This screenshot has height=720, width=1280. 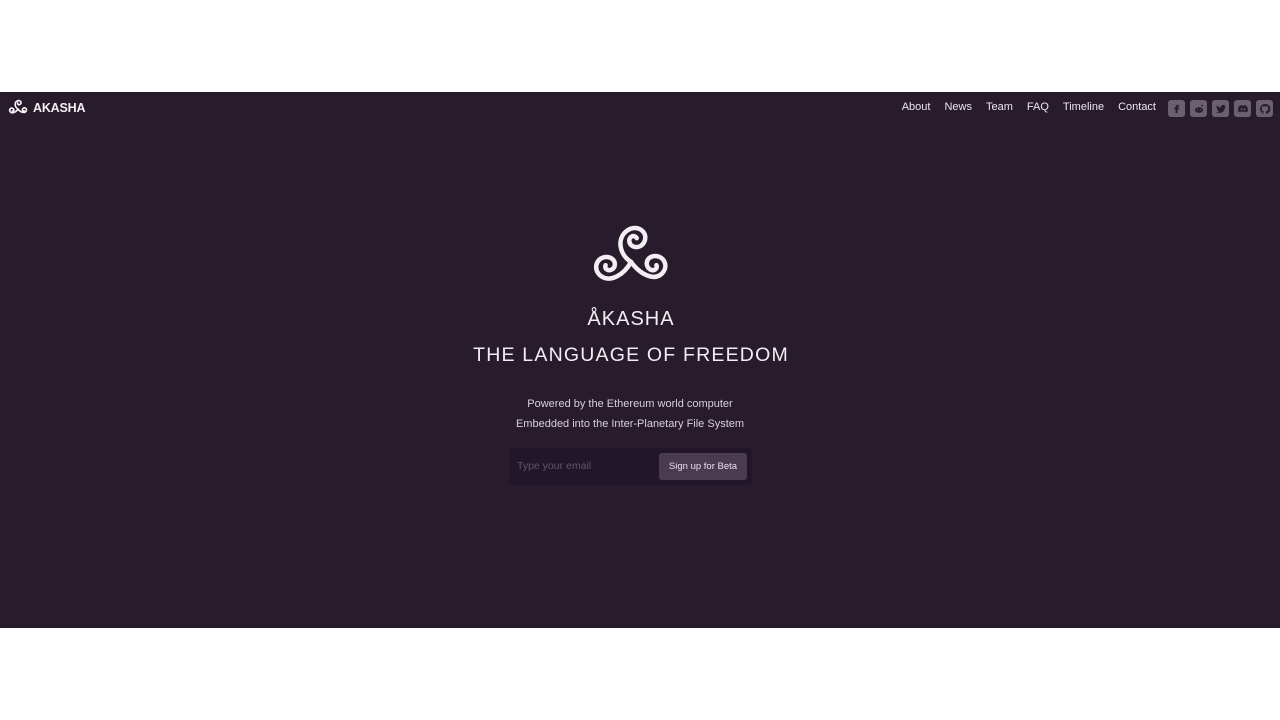 I want to click on beta-signup-form: Sign up for Beta, so click(x=630, y=466).